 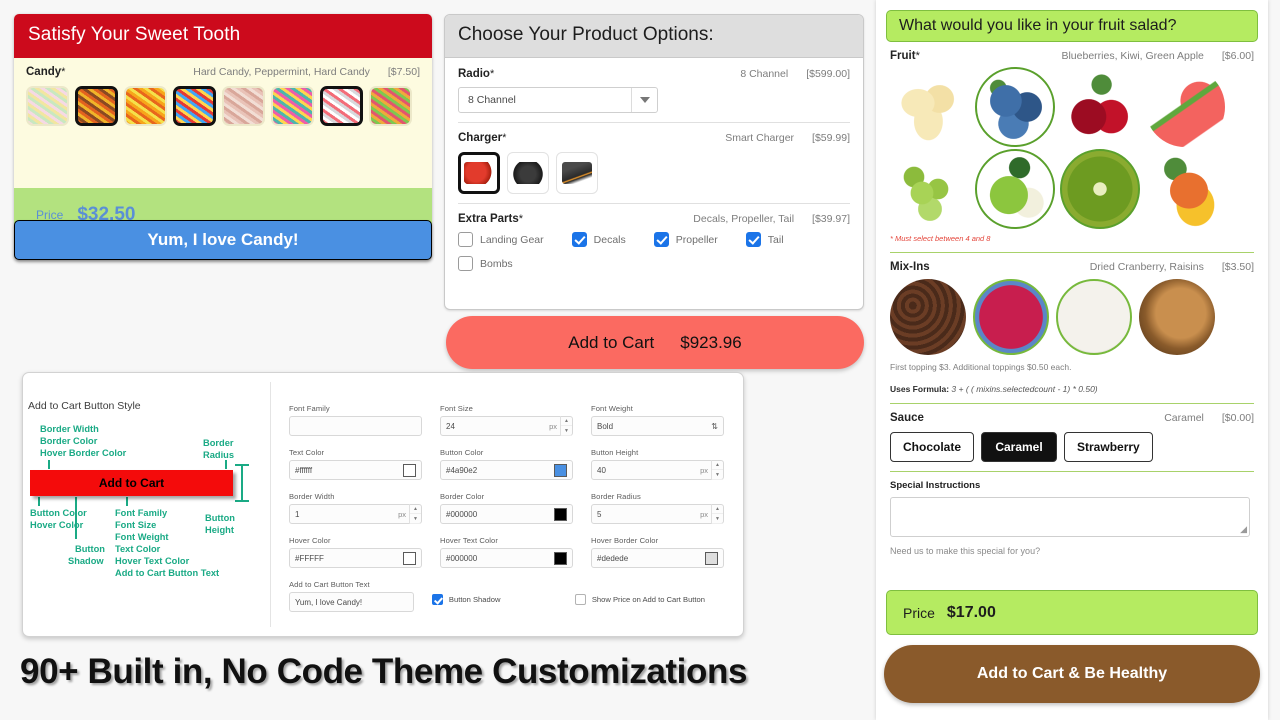 What do you see at coordinates (657, 558) in the screenshot?
I see `input-hover-border-color: #dedede` at bounding box center [657, 558].